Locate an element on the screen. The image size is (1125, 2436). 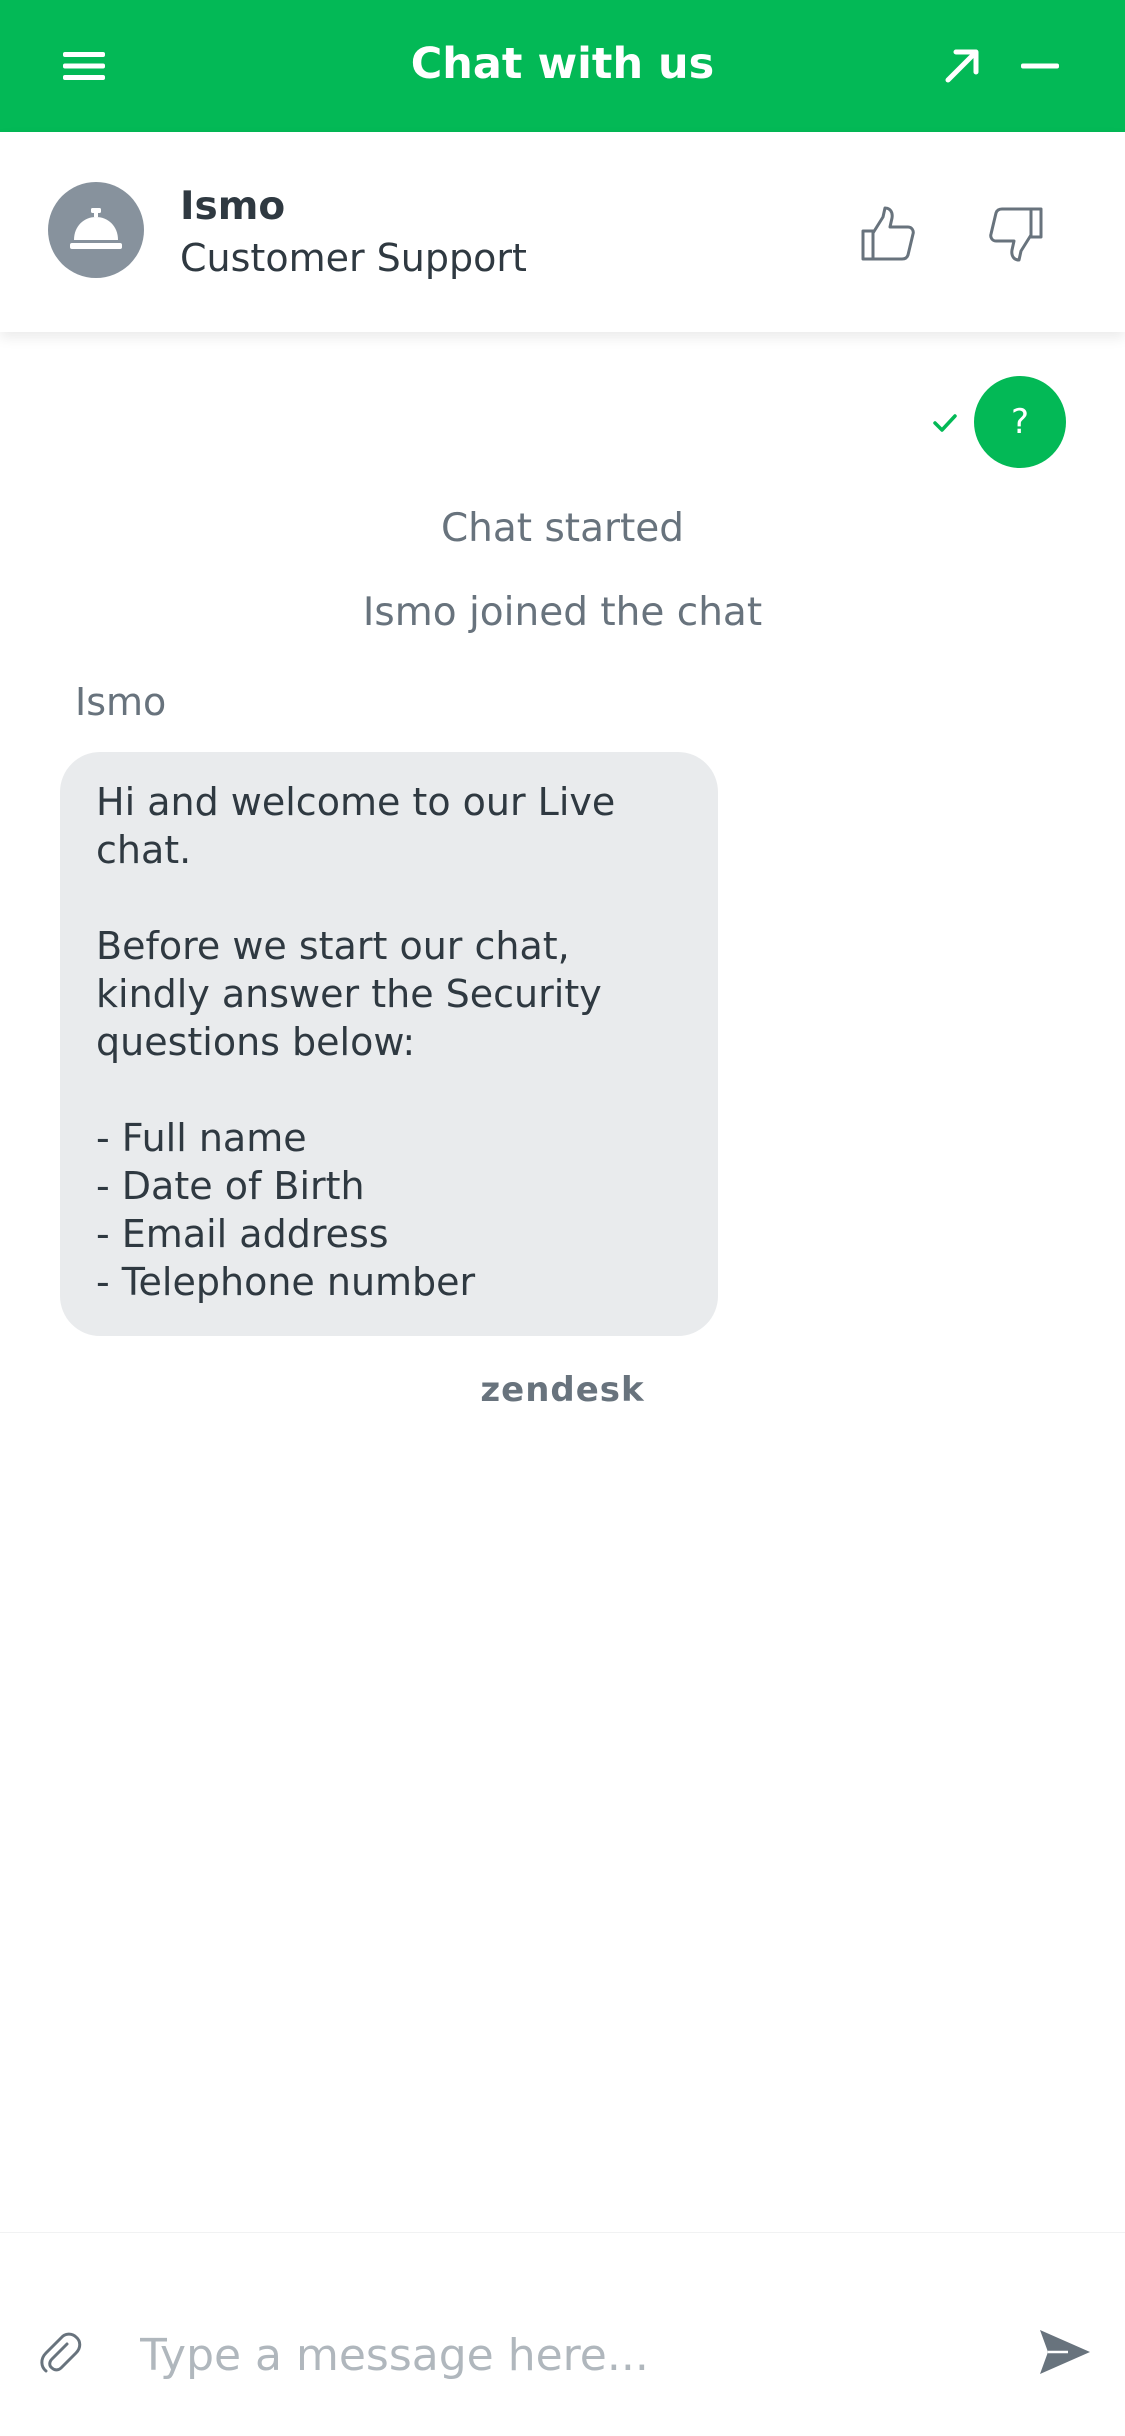
rate-chat-bad-button is located at coordinates (1016, 234).